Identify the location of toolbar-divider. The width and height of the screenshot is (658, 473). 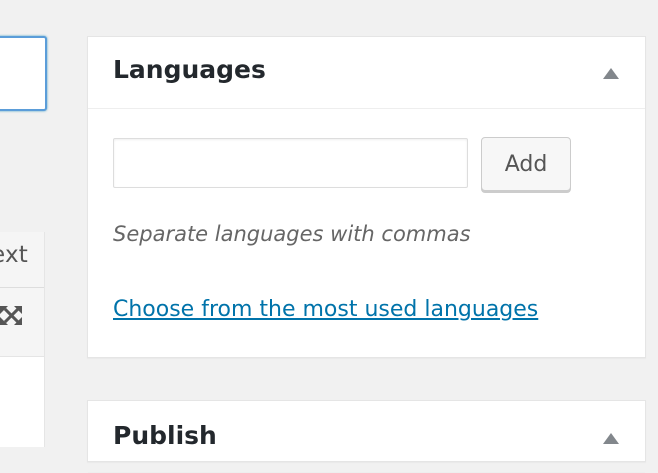
(22, 287).